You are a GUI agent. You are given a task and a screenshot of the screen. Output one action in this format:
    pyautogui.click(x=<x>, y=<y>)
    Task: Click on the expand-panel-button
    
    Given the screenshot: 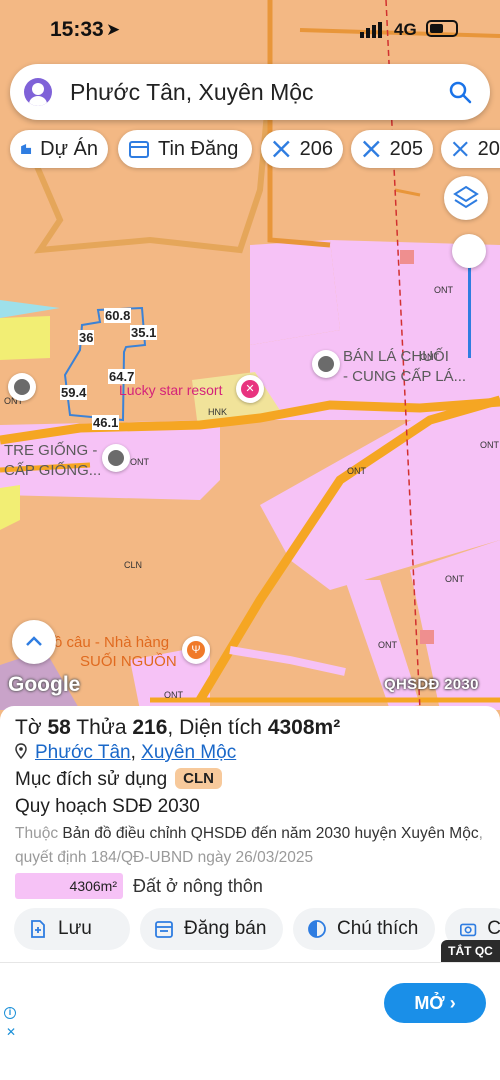 What is the action you would take?
    pyautogui.click(x=34, y=642)
    